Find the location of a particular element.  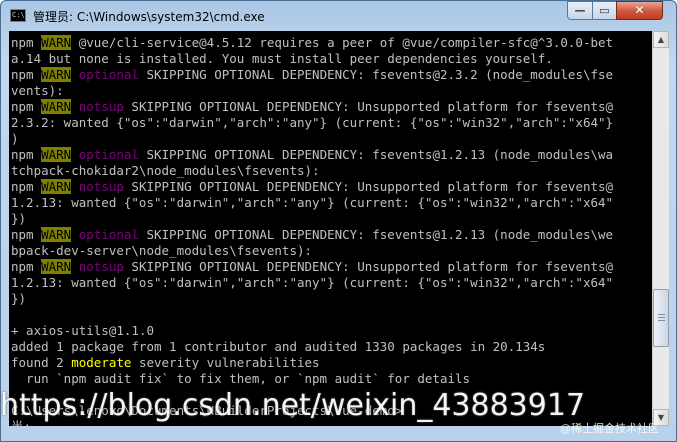

console-text: + axios-utils@1.1.0 is located at coordinates (82, 330).